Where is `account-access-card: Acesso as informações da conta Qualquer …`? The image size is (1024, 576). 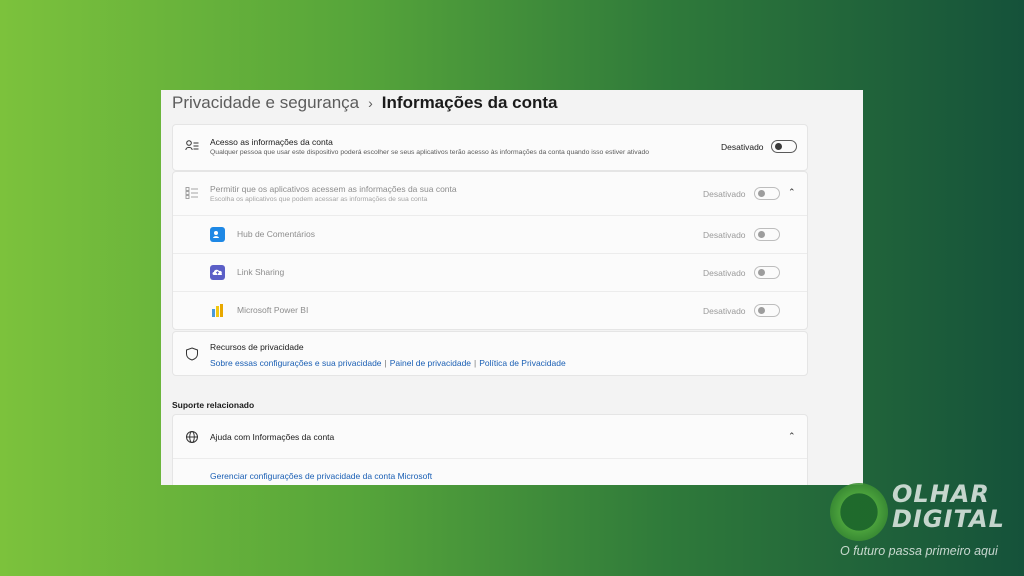 account-access-card: Acesso as informações da conta Qualquer … is located at coordinates (490, 147).